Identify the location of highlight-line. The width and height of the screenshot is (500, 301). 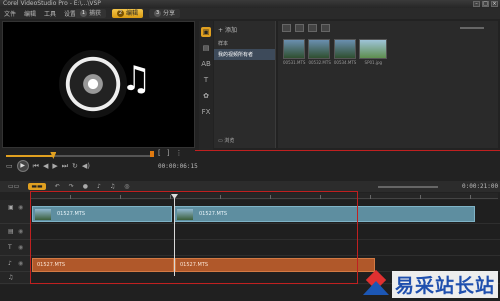
(347, 150).